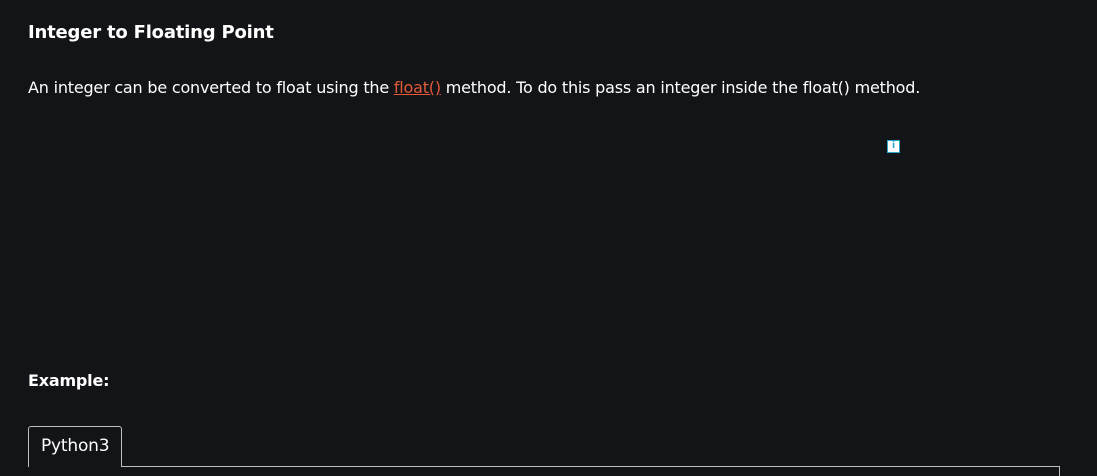 This screenshot has height=476, width=1097. Describe the element at coordinates (151, 32) in the screenshot. I see `section-heading: Integer to Floating Point` at that location.